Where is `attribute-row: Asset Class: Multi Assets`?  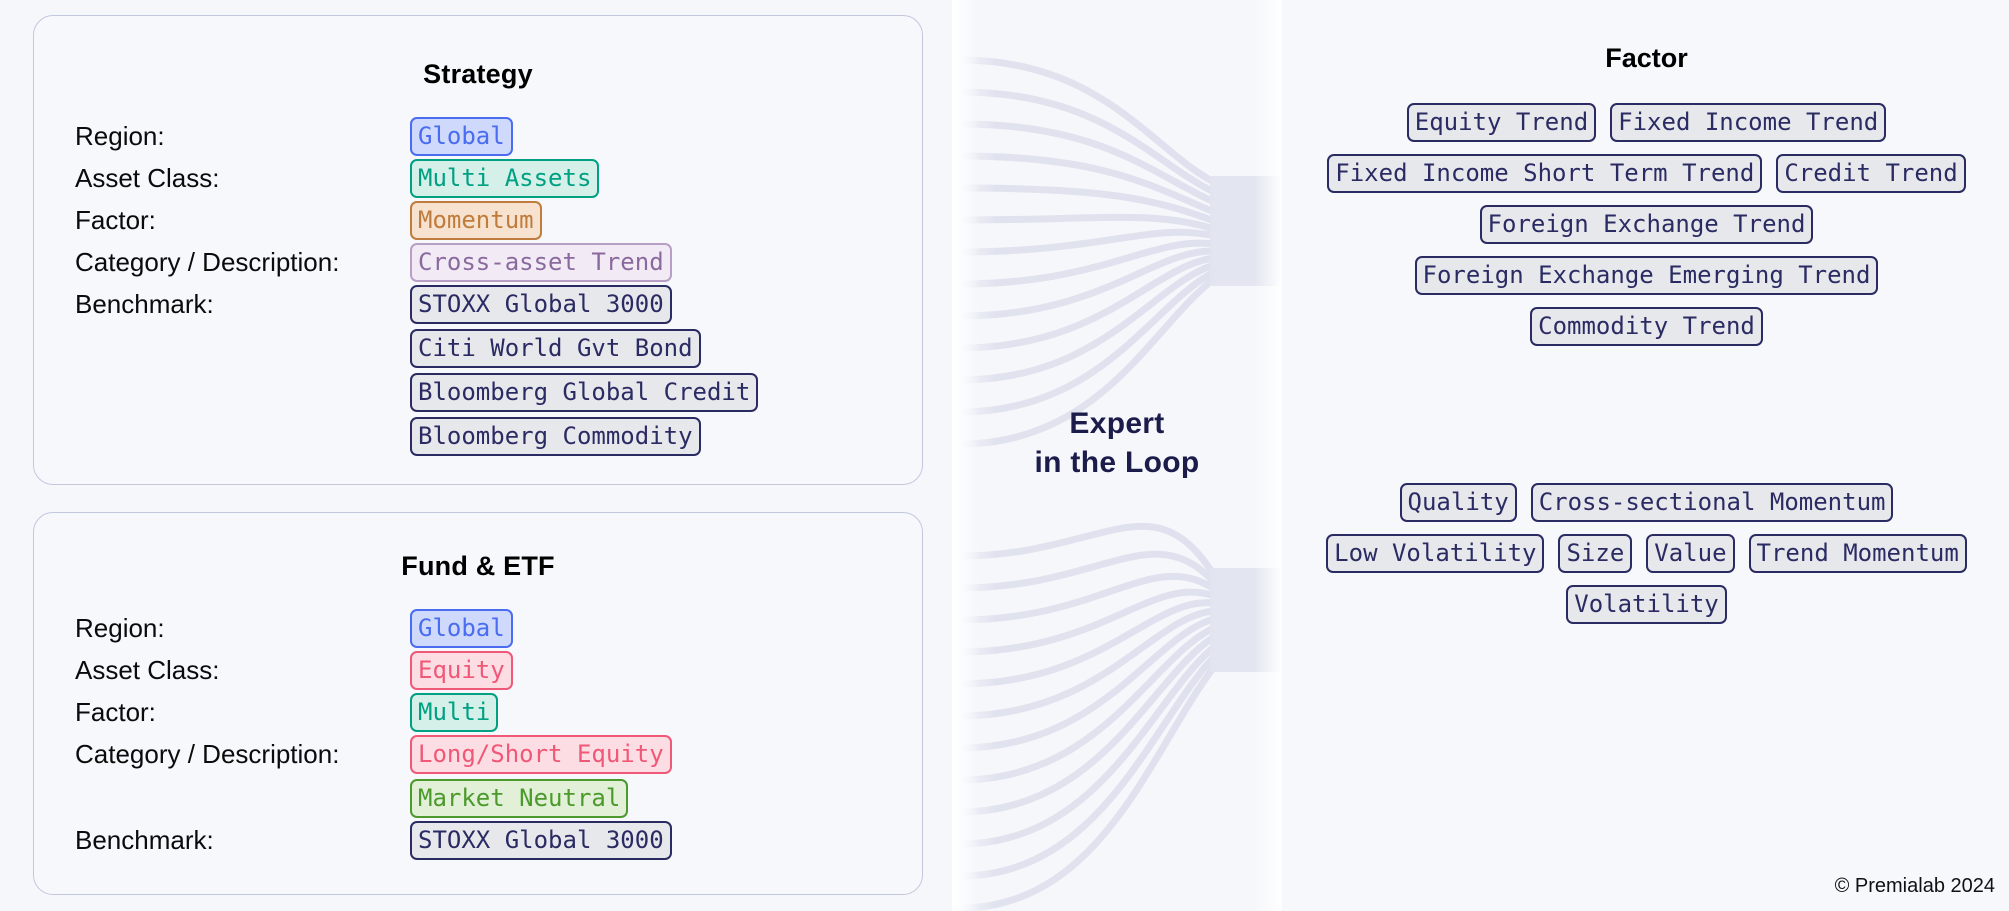 attribute-row: Asset Class: Multi Assets is located at coordinates (498, 180).